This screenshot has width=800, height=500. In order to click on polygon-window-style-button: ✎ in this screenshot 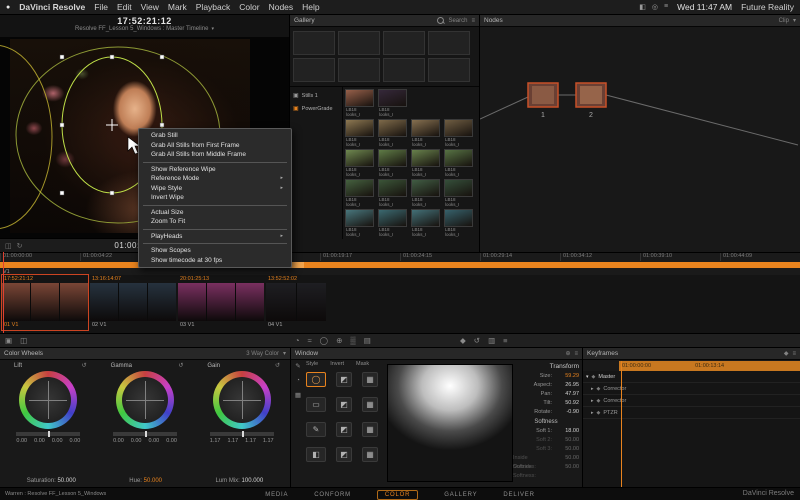, I will do `click(316, 429)`.